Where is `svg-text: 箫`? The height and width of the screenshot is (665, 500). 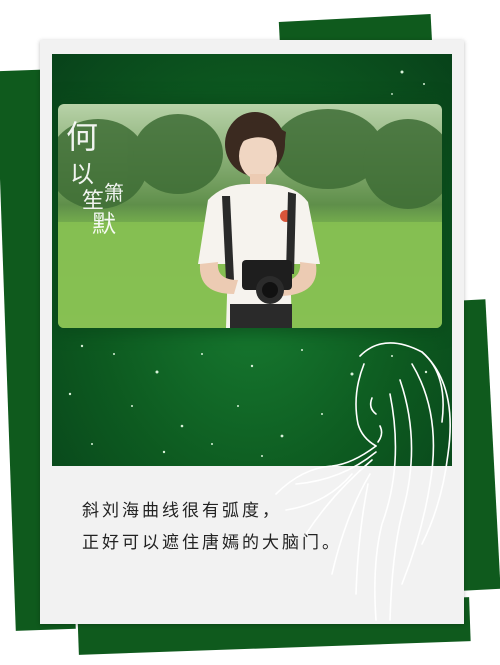 svg-text: 箫 is located at coordinates (114, 193).